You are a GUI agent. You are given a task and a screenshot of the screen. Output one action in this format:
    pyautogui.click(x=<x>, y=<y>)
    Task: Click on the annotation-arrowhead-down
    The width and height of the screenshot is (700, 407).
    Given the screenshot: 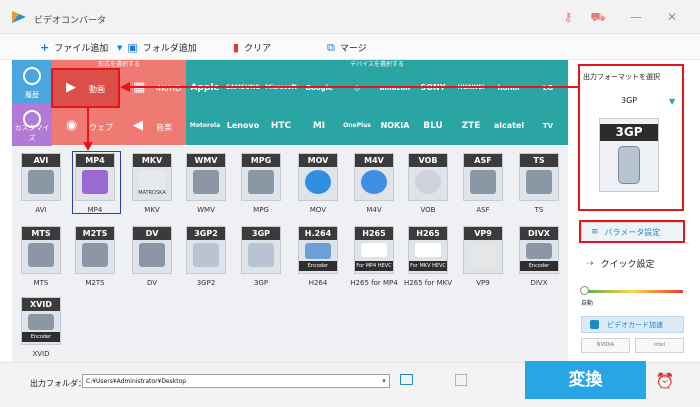 What is the action you would take?
    pyautogui.click(x=88, y=146)
    